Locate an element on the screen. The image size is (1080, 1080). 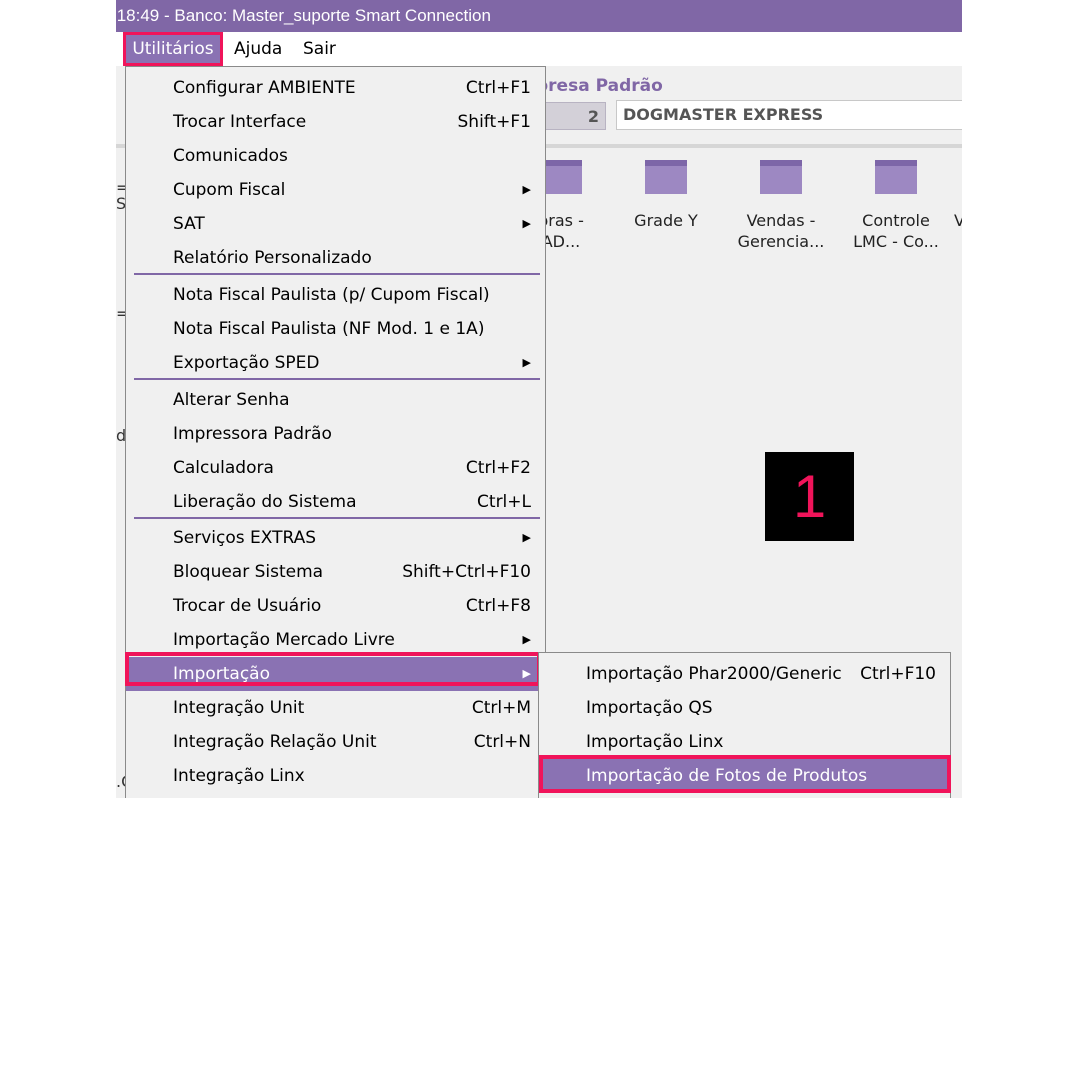
submenu-item-phar2000: Importação Phar2000/Generic Ctrl+F10 is located at coordinates (744, 674).